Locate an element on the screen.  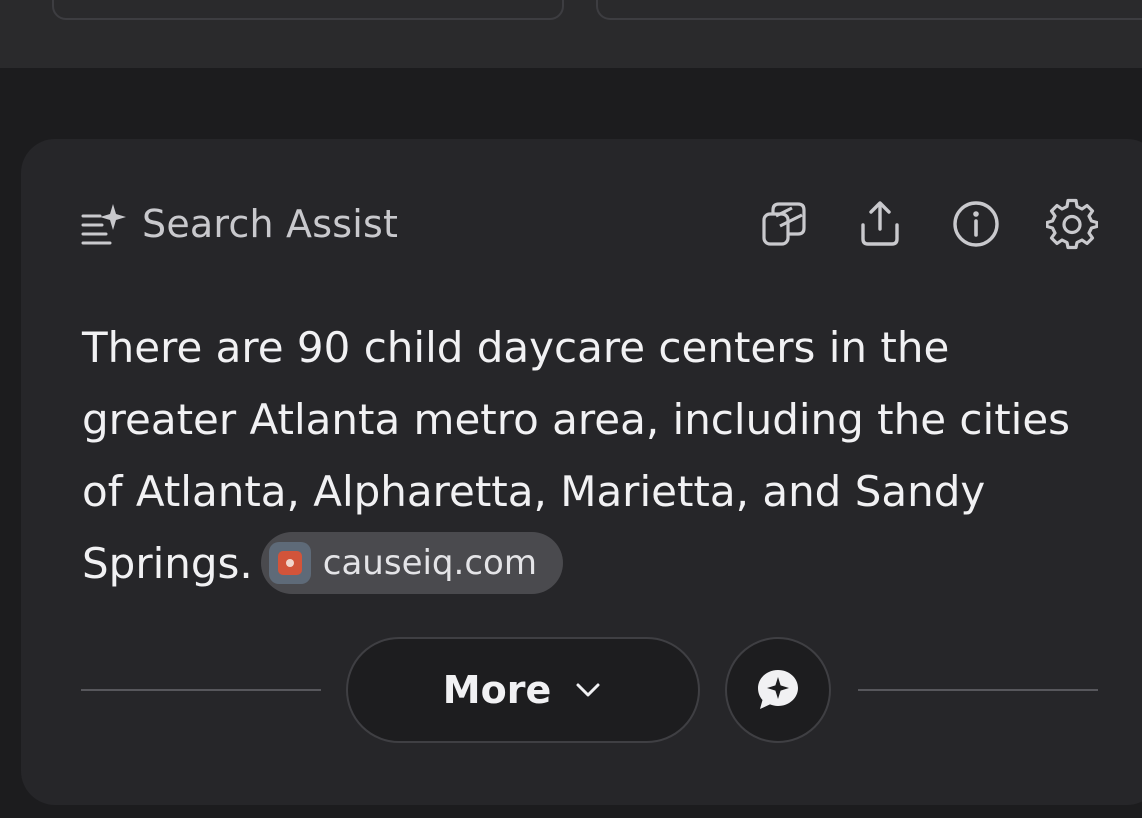
gear-icon is located at coordinates (1072, 224).